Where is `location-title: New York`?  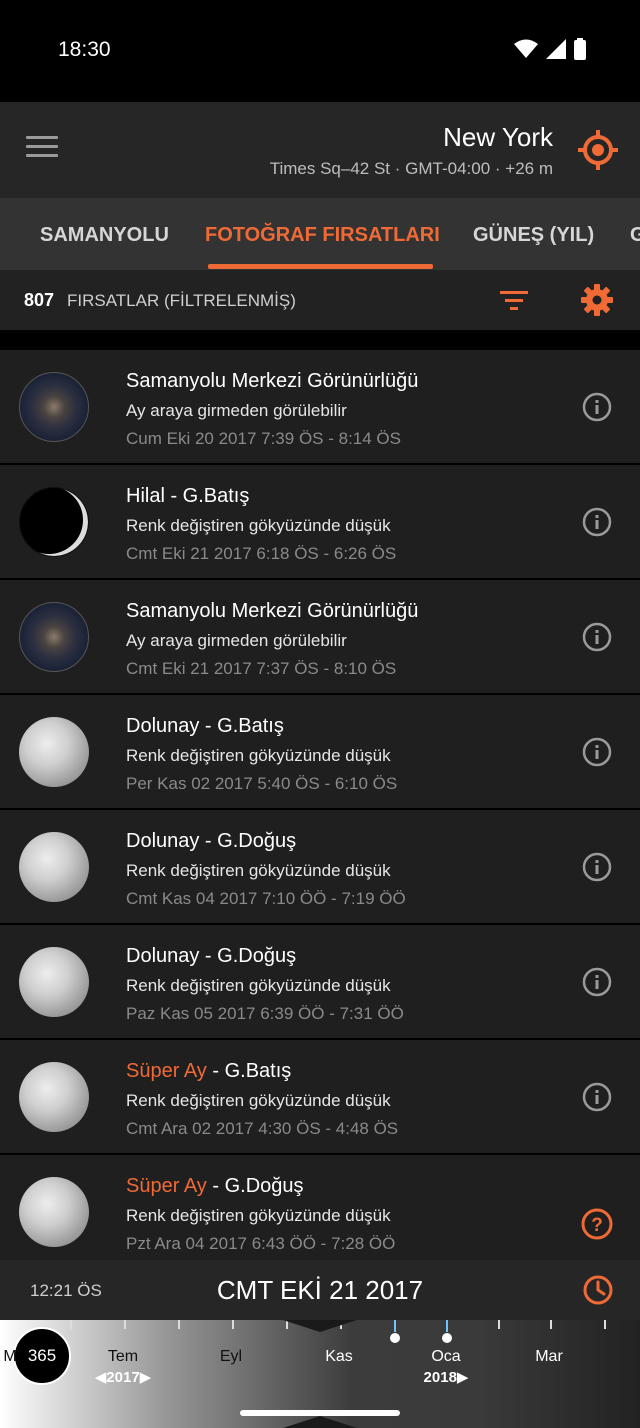 location-title: New York is located at coordinates (498, 137).